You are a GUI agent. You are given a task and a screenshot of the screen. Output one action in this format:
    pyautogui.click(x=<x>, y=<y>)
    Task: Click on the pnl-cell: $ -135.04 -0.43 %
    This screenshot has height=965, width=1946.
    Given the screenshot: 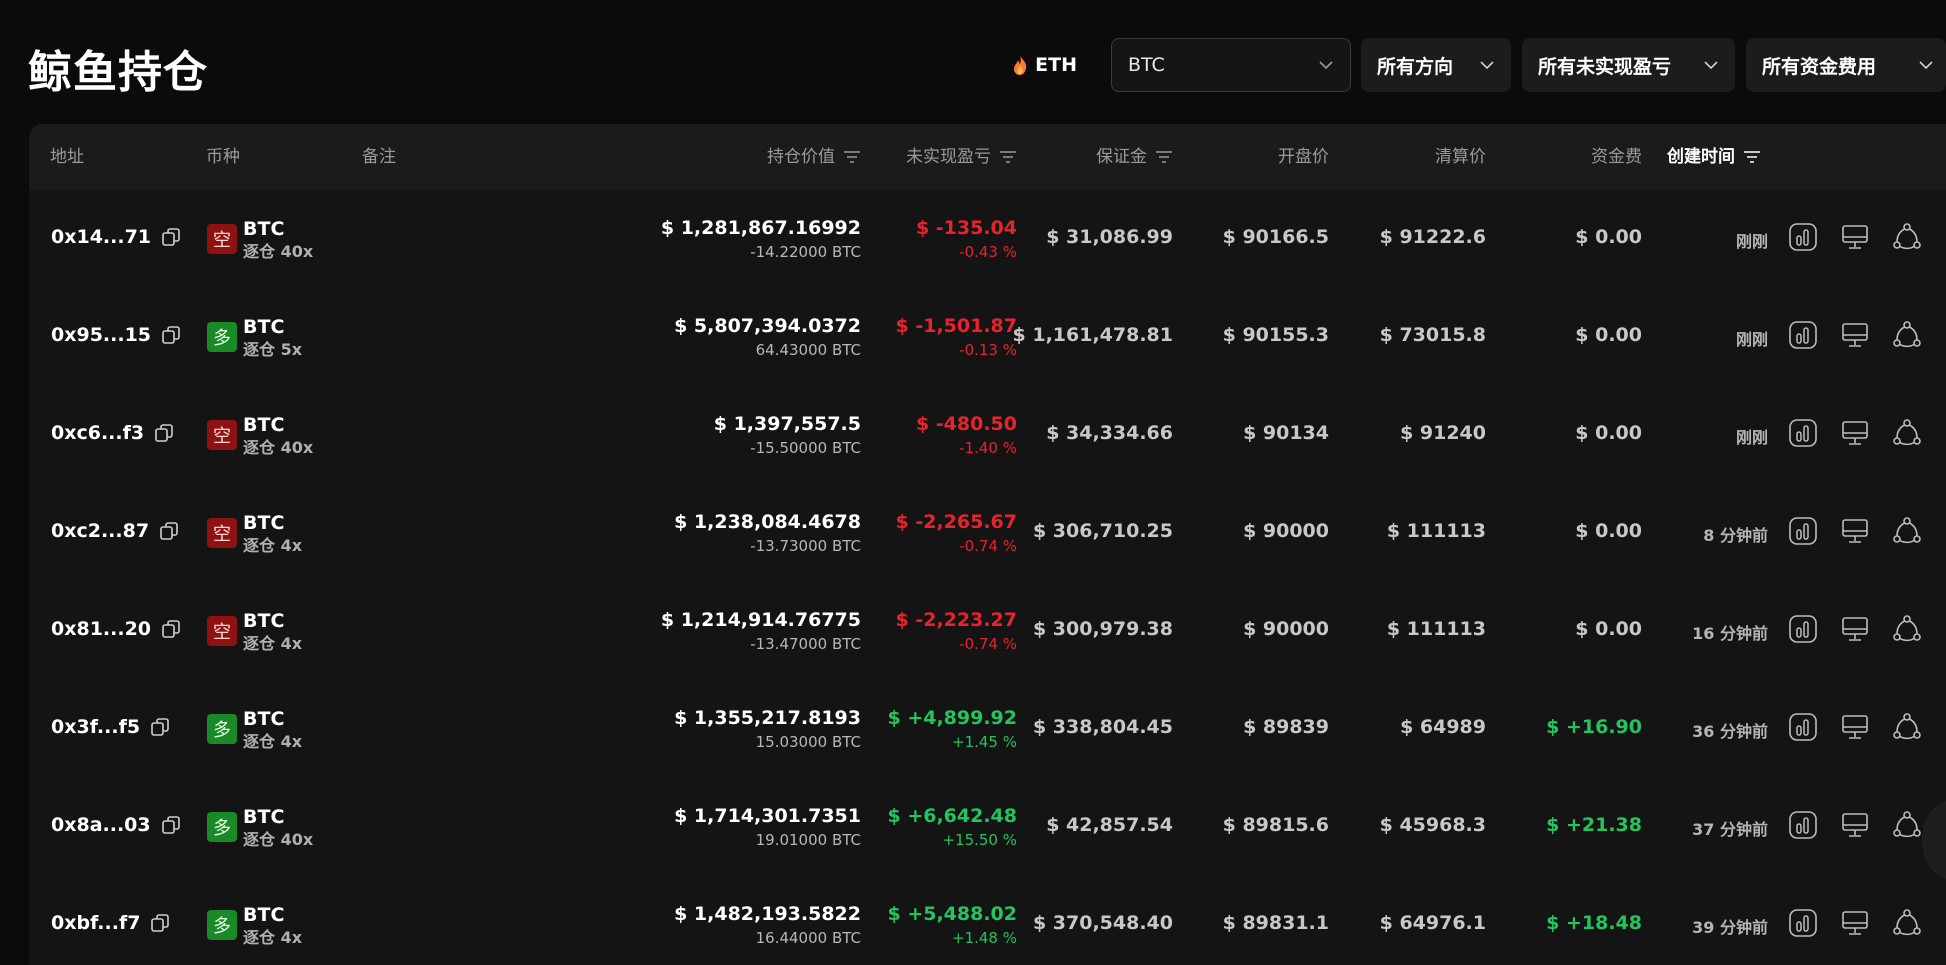 What is the action you would take?
    pyautogui.click(x=966, y=238)
    